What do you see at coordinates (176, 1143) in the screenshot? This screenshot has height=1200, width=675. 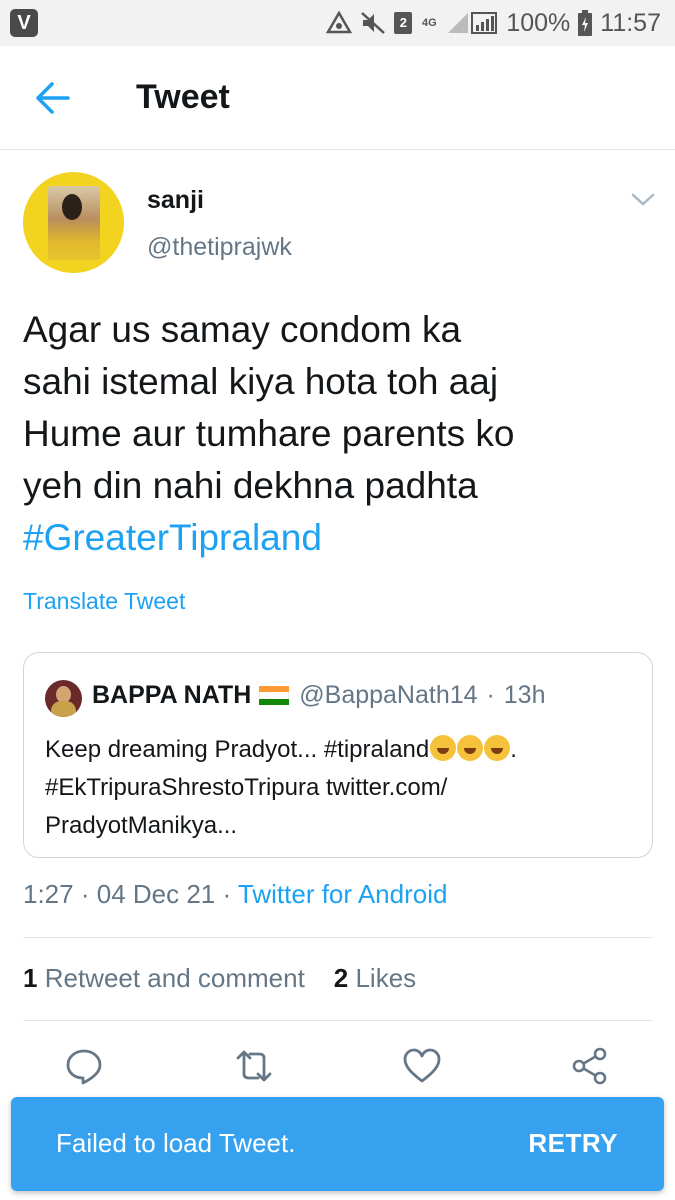 I see `snackbar-message: Failed to load Tweet.` at bounding box center [176, 1143].